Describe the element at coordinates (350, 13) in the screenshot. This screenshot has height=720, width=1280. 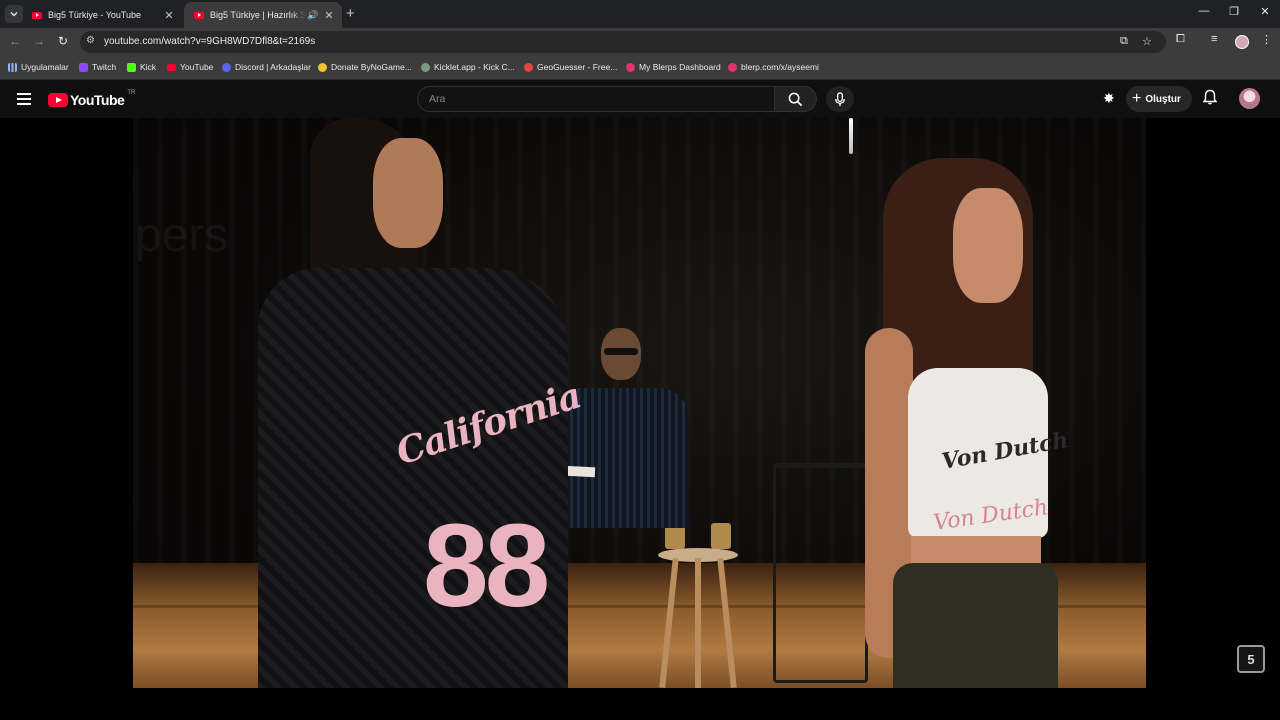
I see `new-tab-button: +` at that location.